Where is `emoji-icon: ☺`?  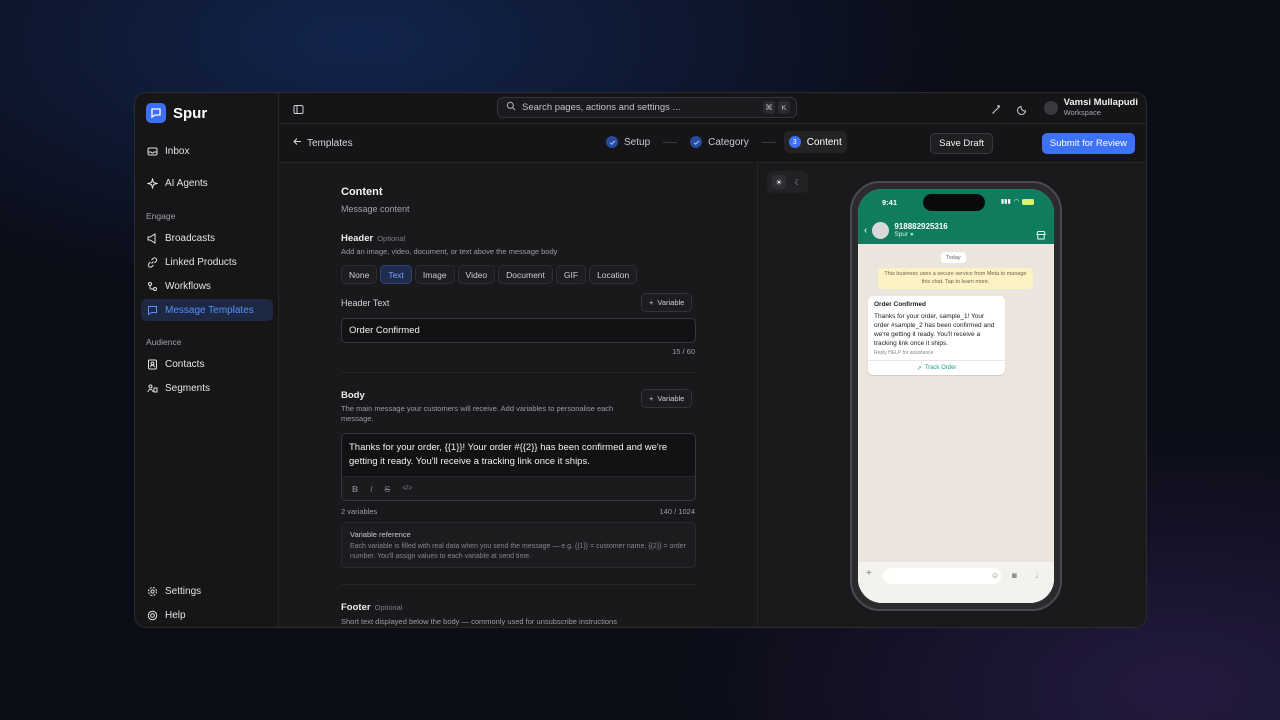
emoji-icon: ☺ is located at coordinates (995, 575).